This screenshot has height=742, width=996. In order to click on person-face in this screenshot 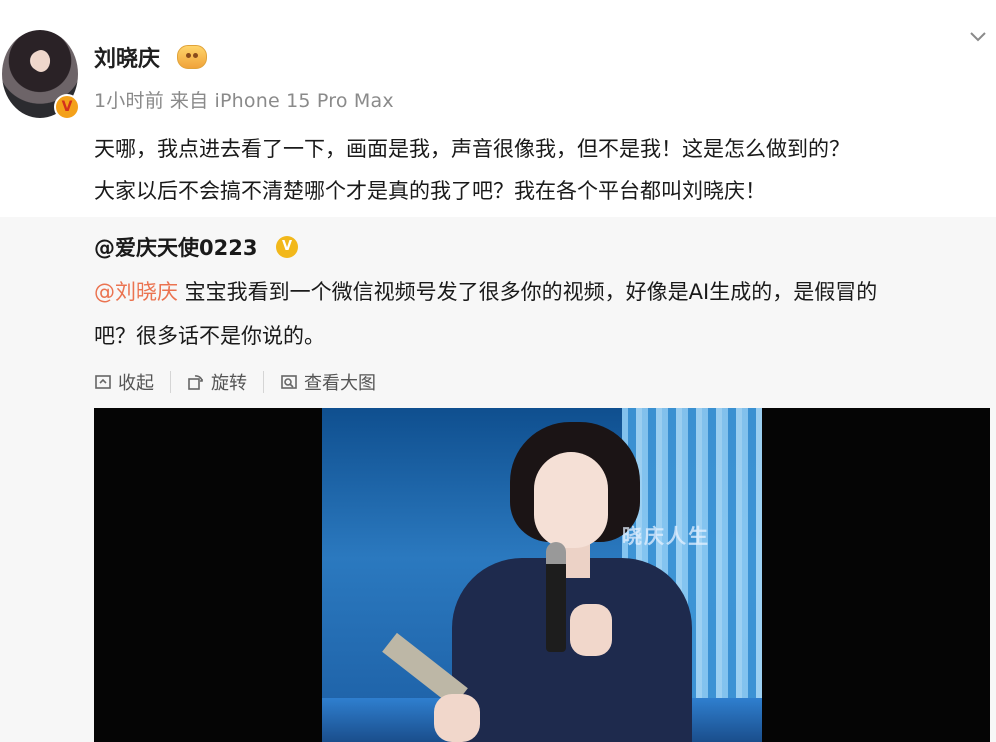, I will do `click(571, 500)`.